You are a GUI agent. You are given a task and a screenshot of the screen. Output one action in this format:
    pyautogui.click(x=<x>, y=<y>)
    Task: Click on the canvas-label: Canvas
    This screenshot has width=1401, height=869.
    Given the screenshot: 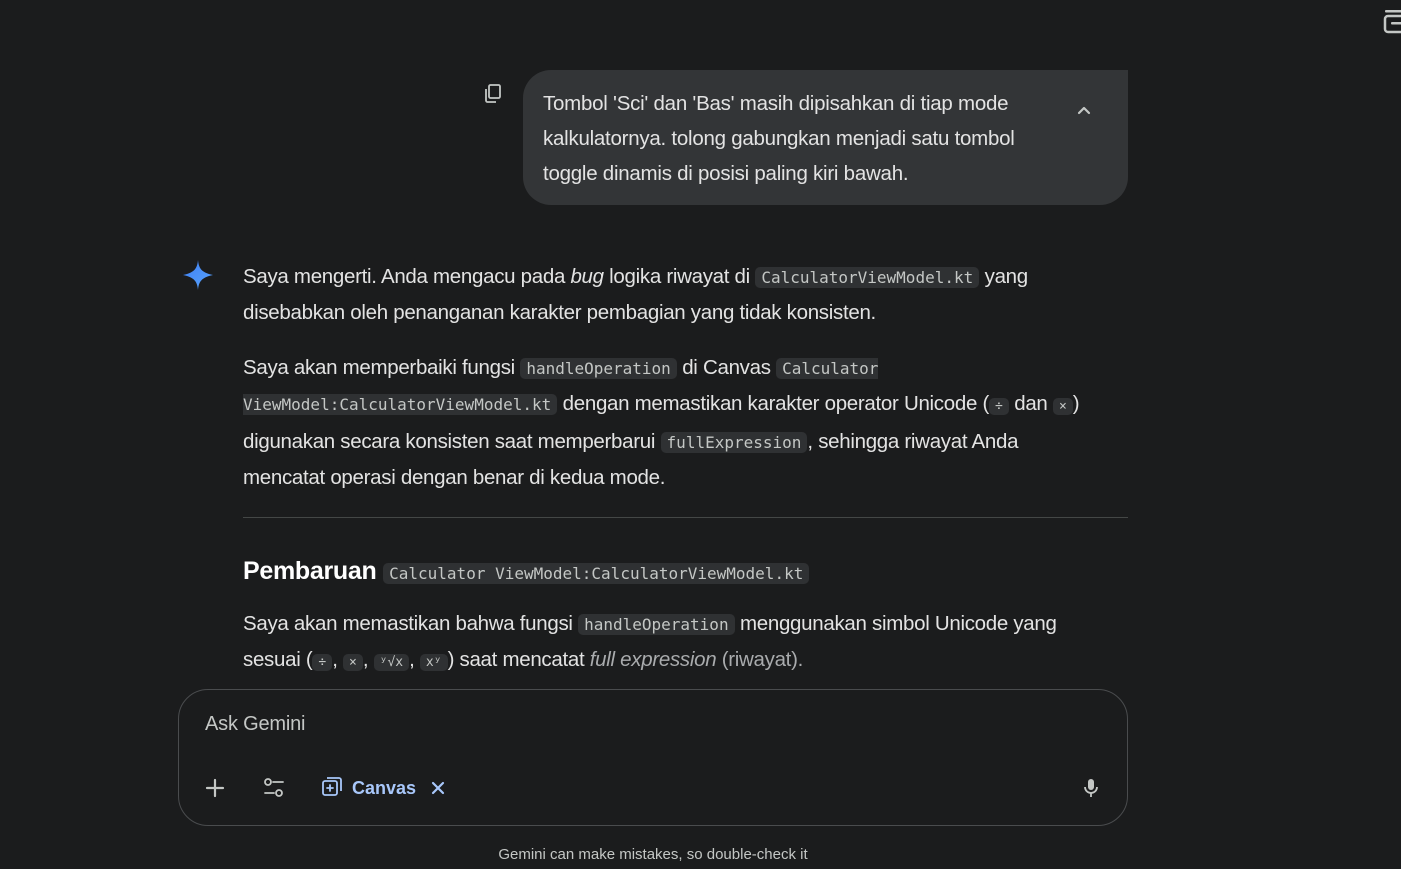 What is the action you would take?
    pyautogui.click(x=384, y=787)
    